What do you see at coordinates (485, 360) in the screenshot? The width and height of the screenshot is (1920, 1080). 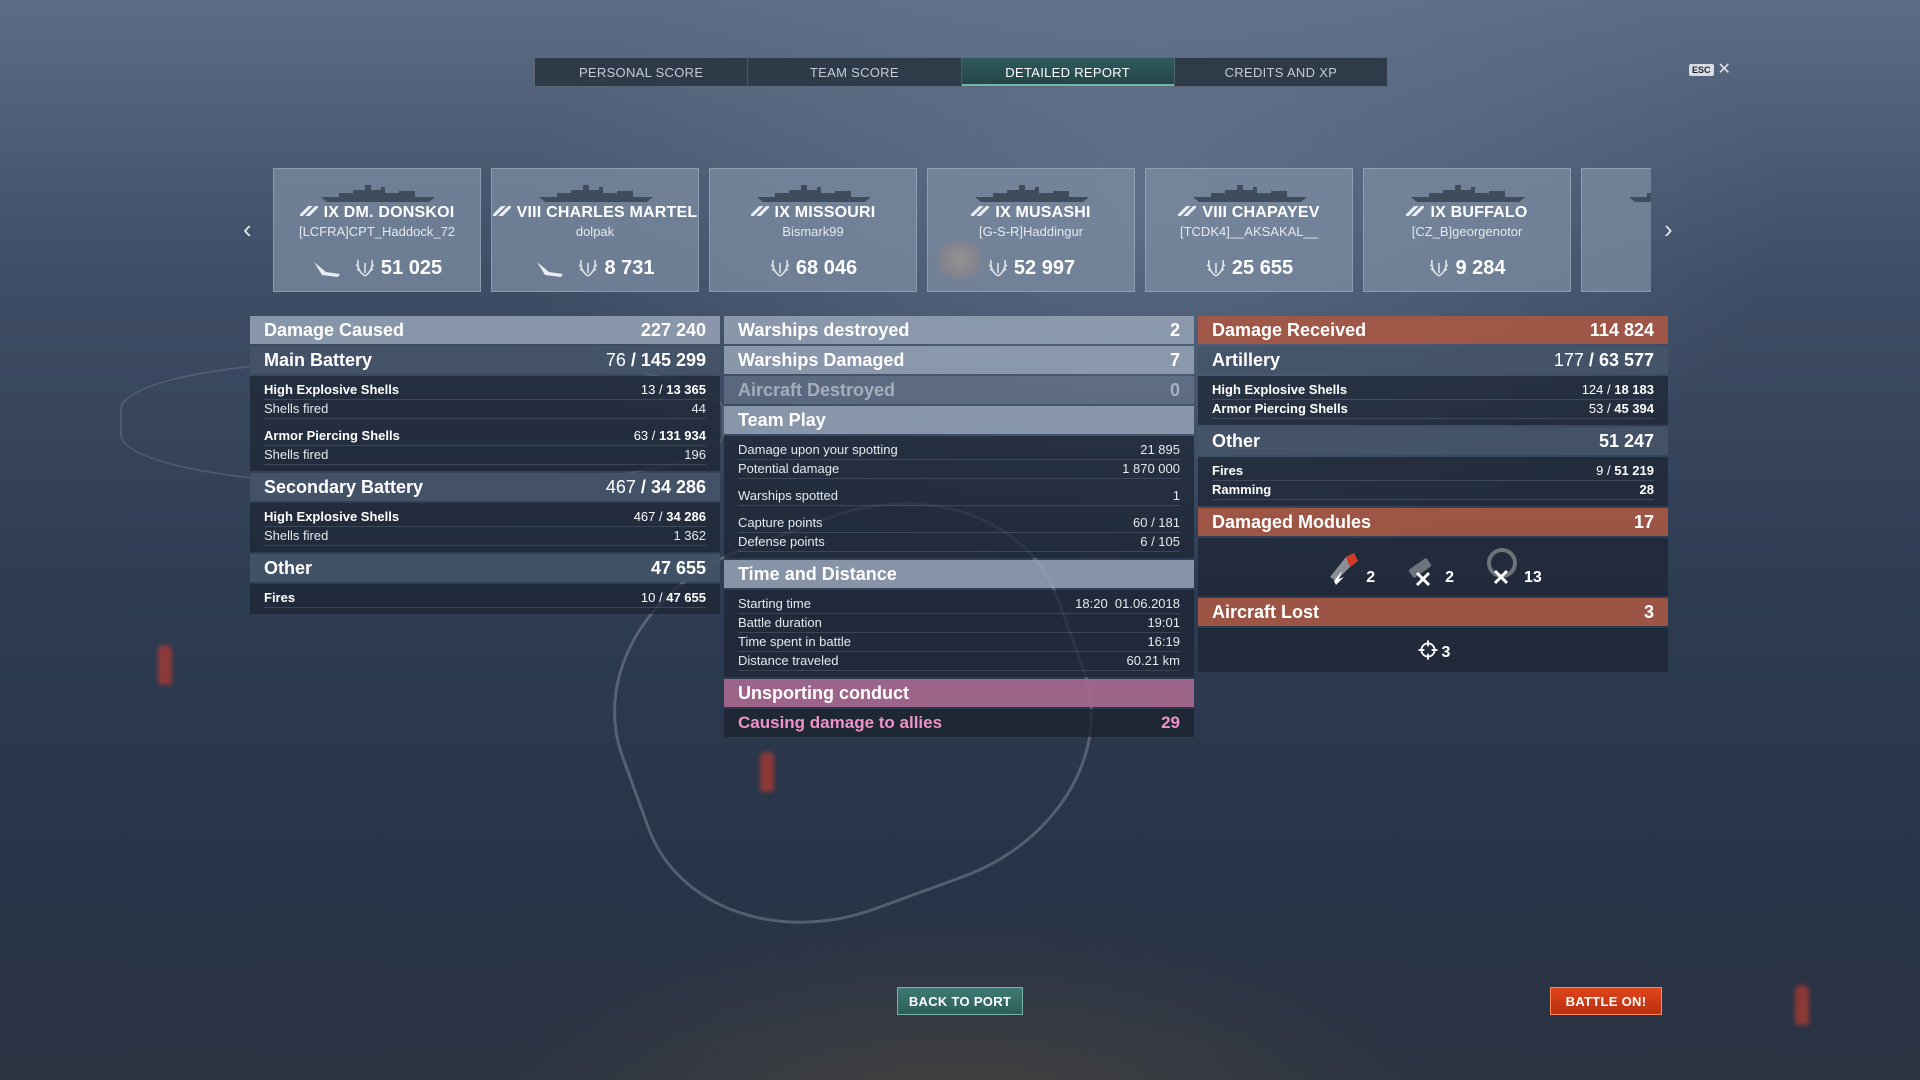 I see `main-battery-header: Main Battery 76 / 145 299` at bounding box center [485, 360].